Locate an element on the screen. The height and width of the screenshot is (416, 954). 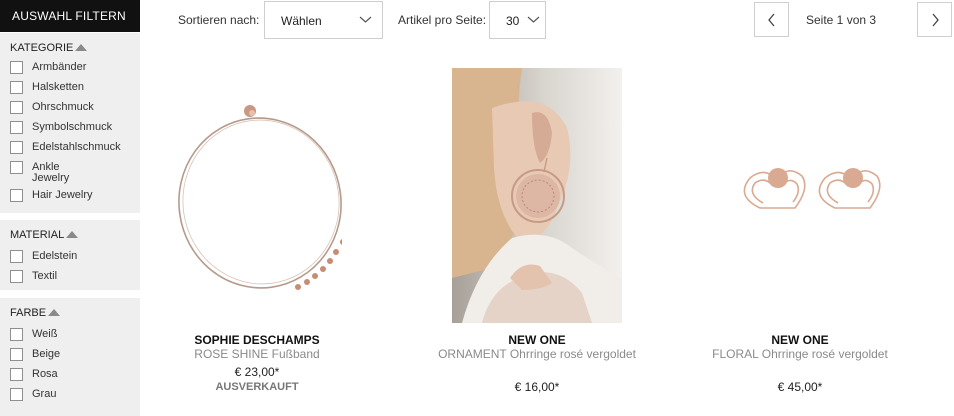
sort-label: Sortieren nach: is located at coordinates (219, 20).